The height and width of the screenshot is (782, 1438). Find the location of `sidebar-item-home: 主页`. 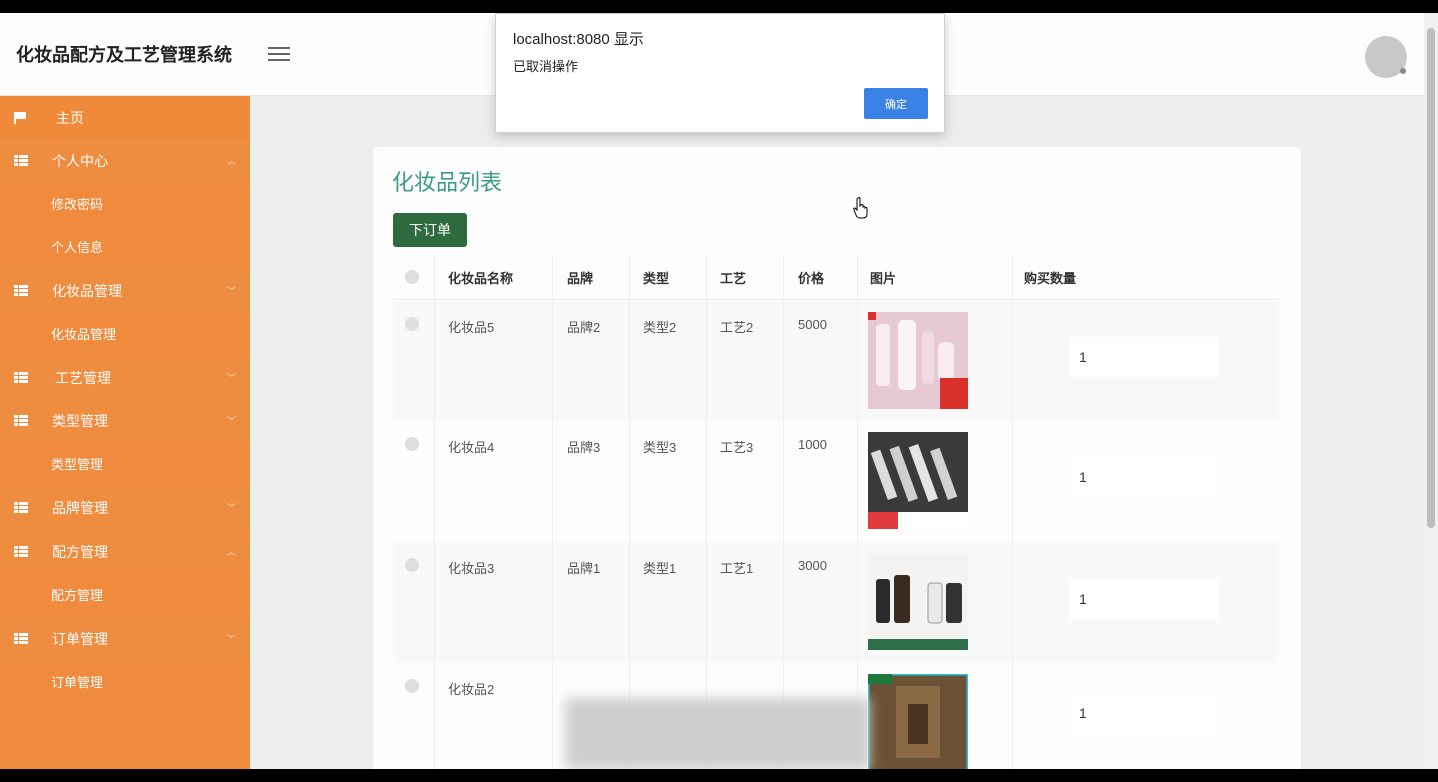

sidebar-item-home: 主页 is located at coordinates (125, 117).